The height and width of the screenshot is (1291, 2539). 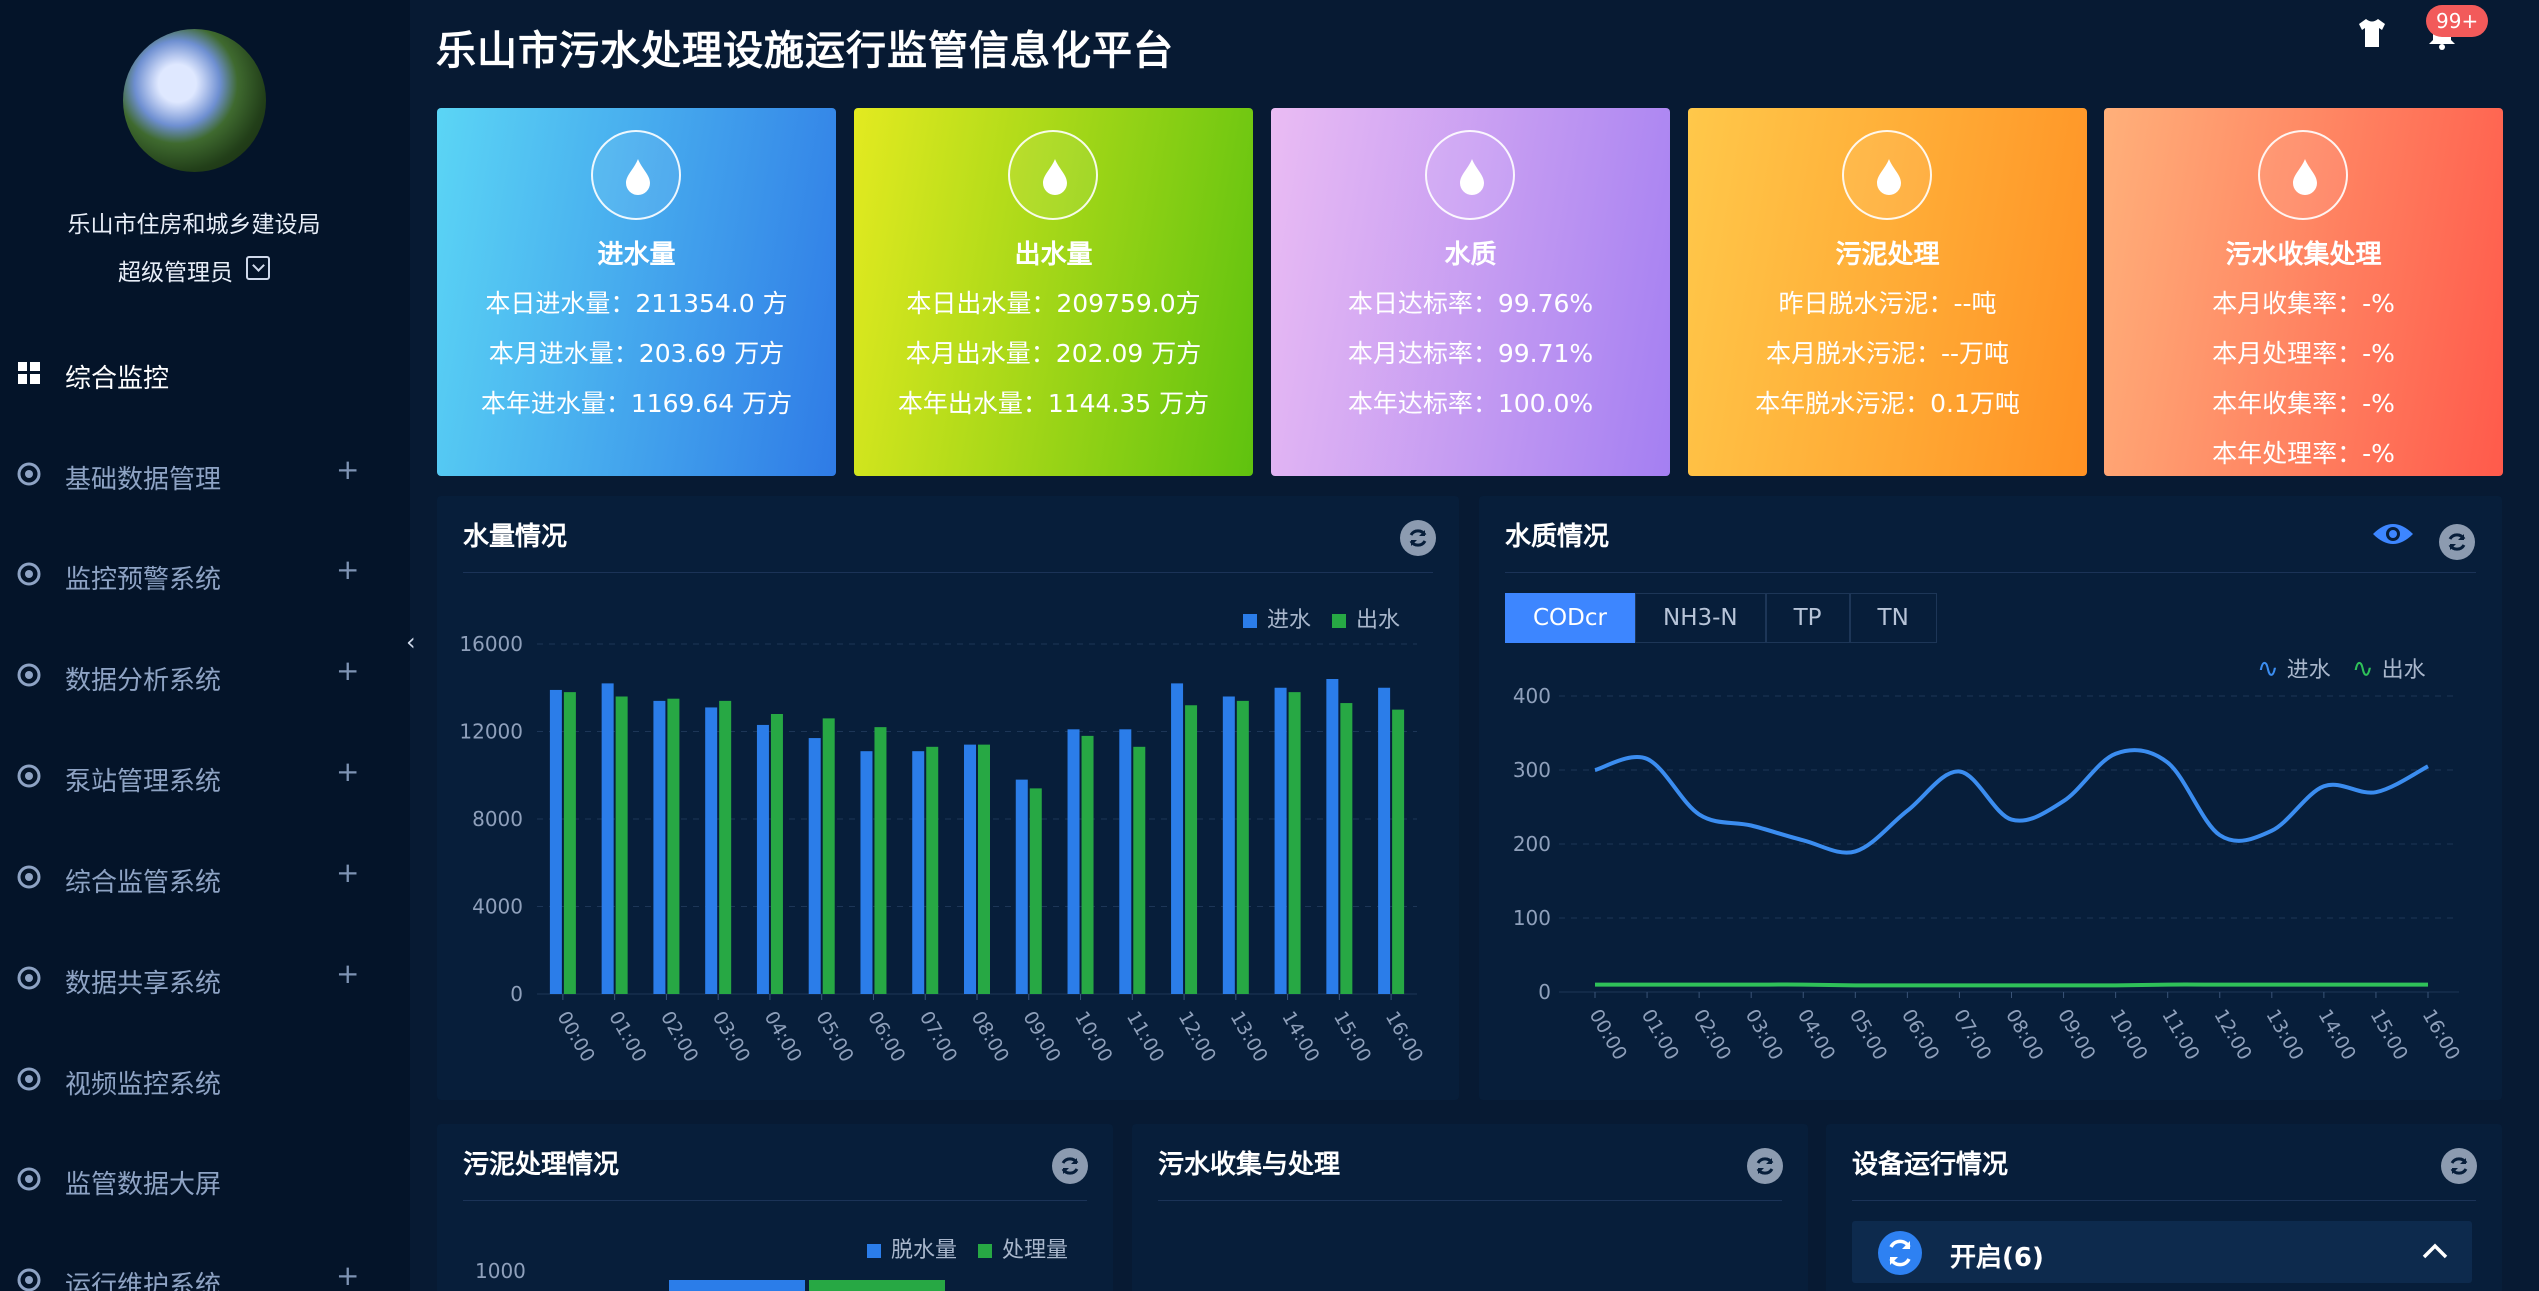 What do you see at coordinates (2180, 1035) in the screenshot?
I see `x-tick-label: 11:00` at bounding box center [2180, 1035].